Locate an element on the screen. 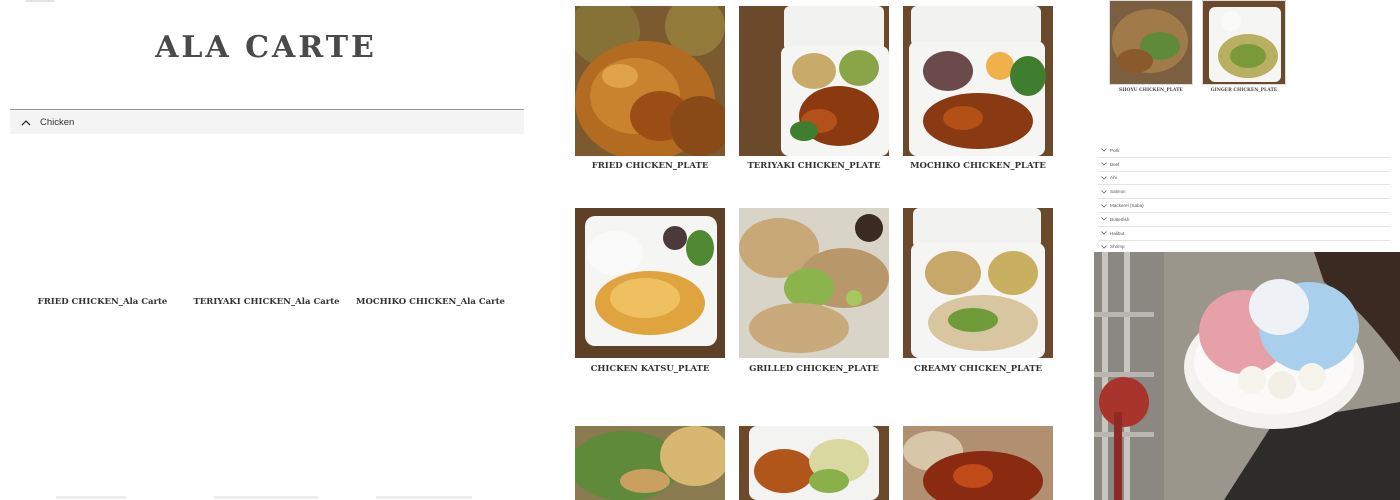 The width and height of the screenshot is (1400, 500). ala-carte-item-label: MOCHIKO CHICKEN_Ala Carte is located at coordinates (430, 302).